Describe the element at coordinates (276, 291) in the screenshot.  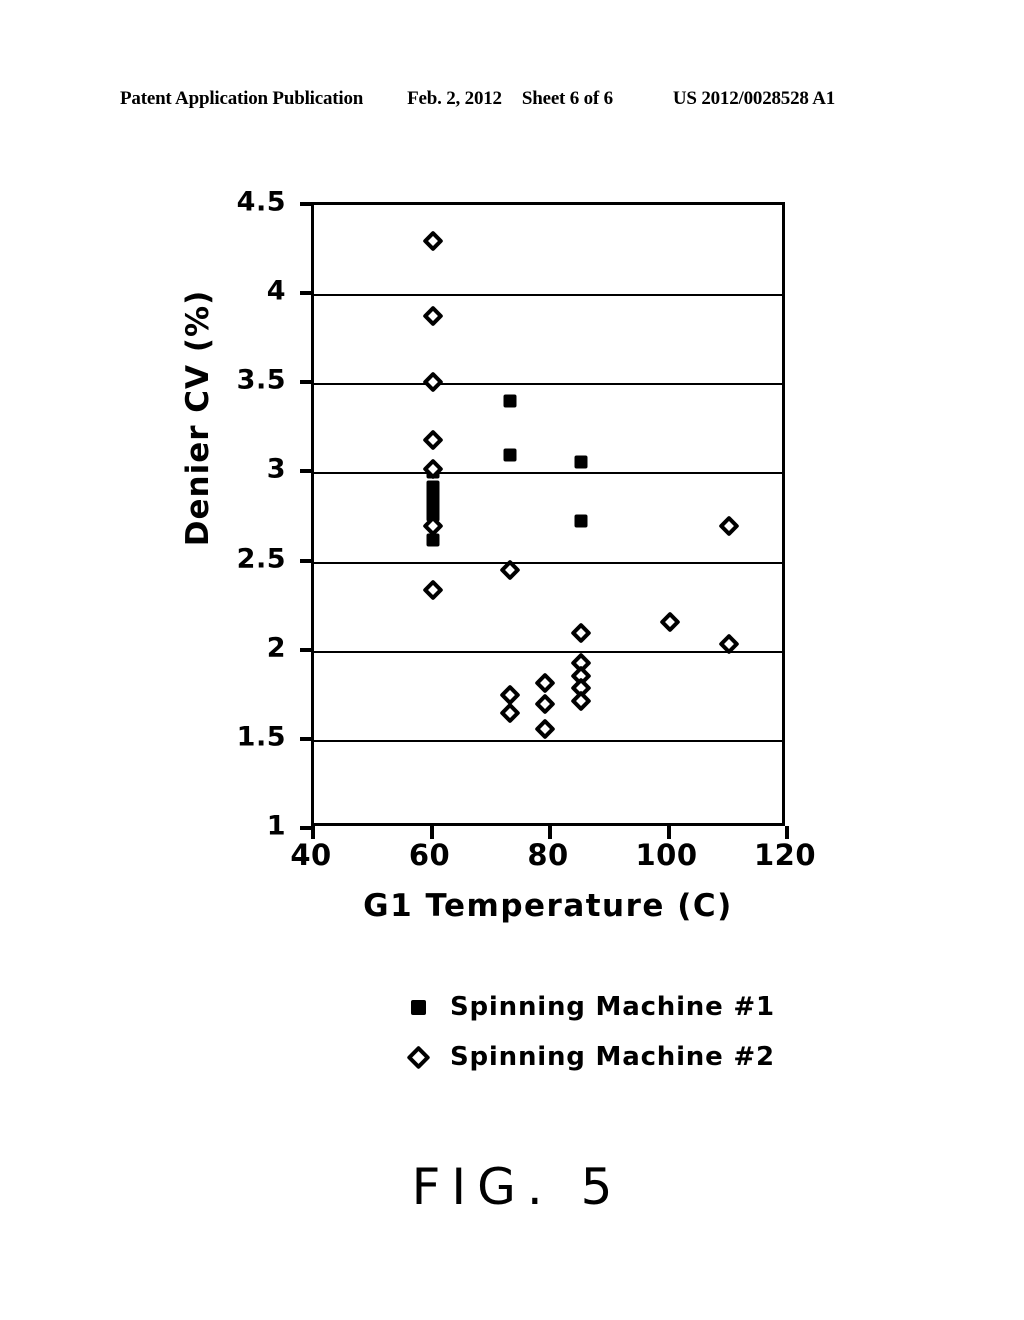
I see `y-axis-tick-label: 4` at that location.